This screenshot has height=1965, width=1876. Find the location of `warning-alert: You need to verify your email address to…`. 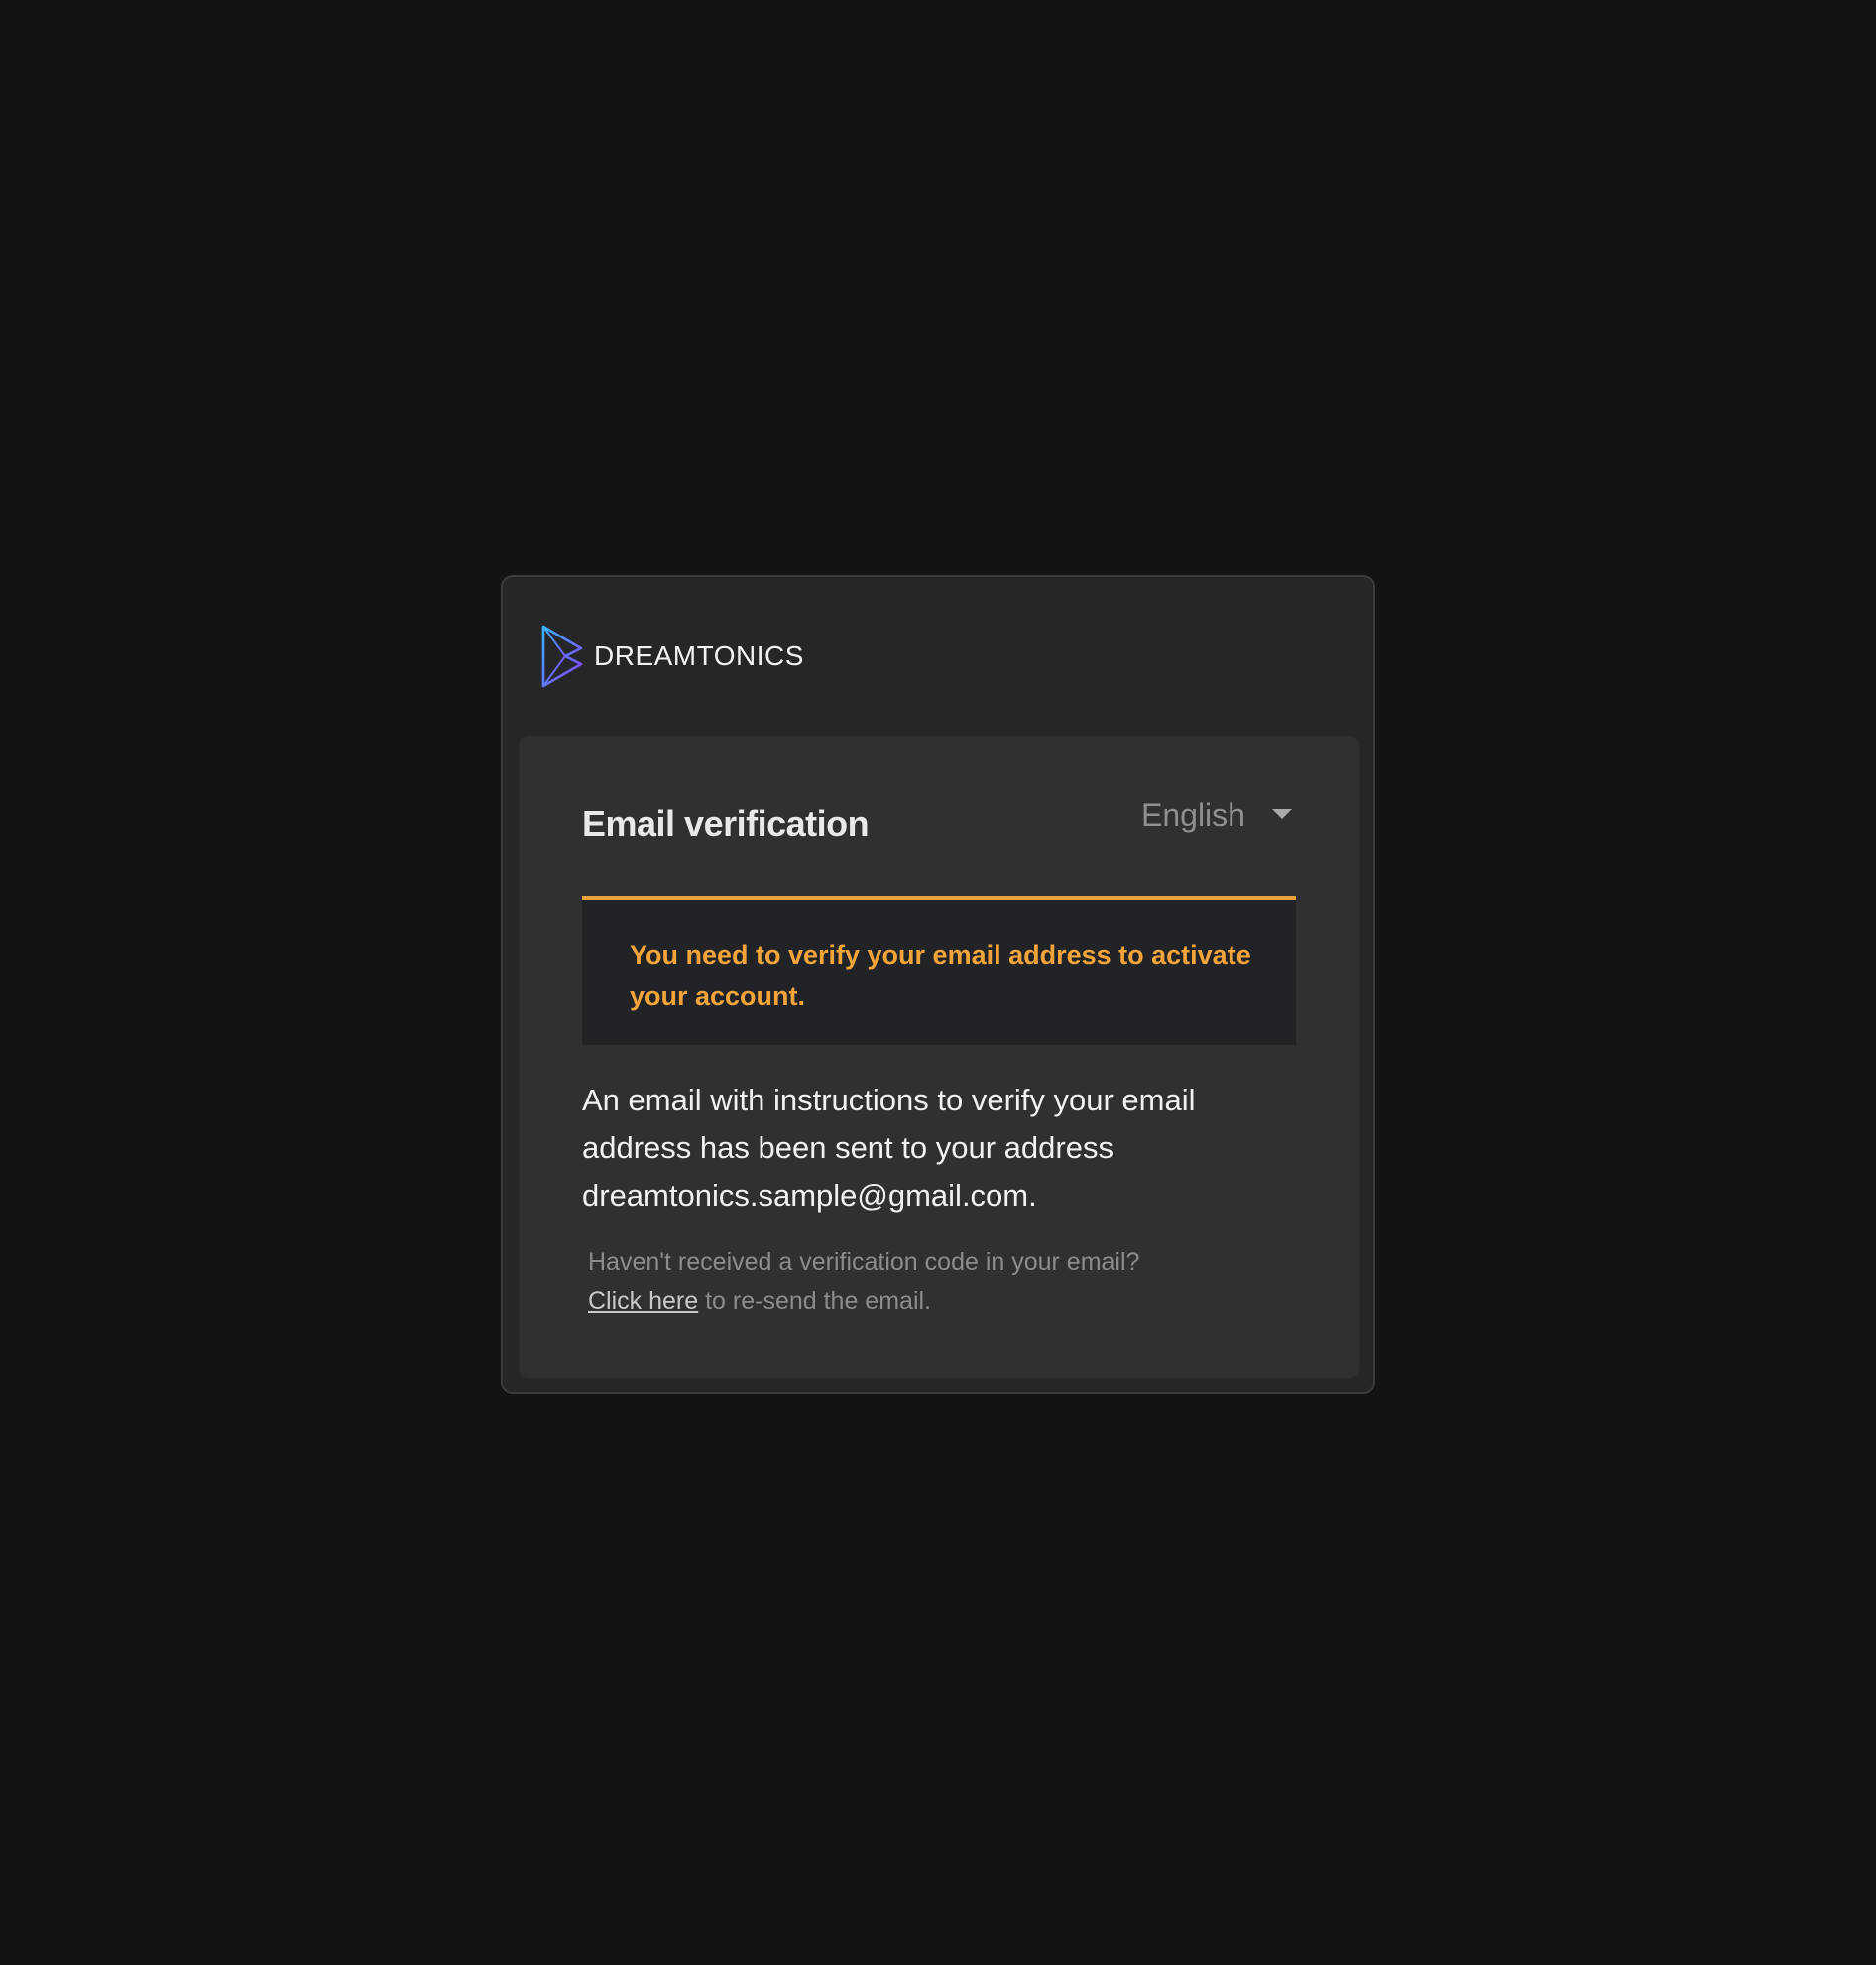

warning-alert: You need to verify your email address to… is located at coordinates (939, 970).